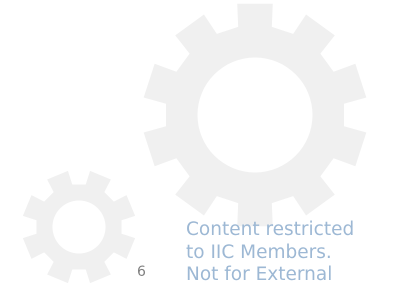  I want to click on page-number: 6, so click(141, 272).